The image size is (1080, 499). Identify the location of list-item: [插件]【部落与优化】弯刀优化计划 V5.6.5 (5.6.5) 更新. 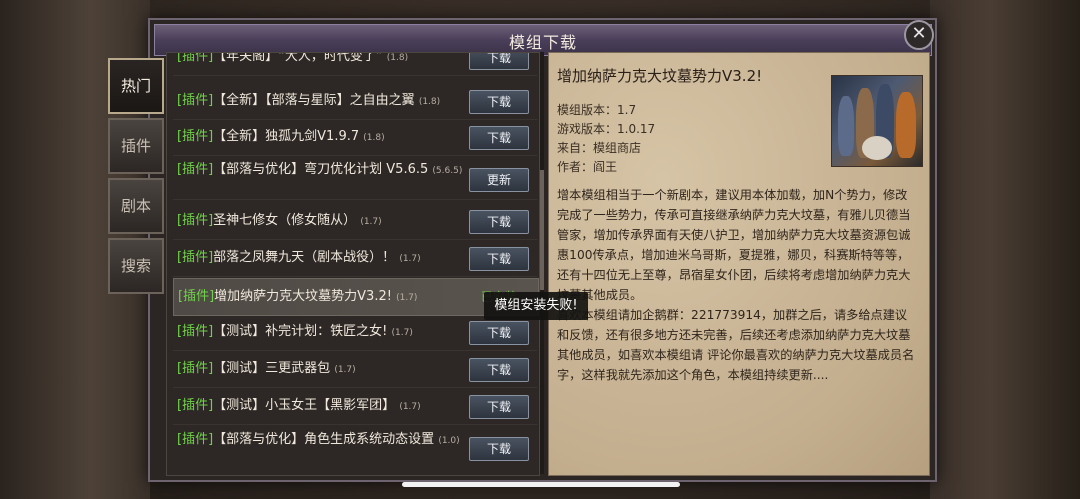
(355, 179).